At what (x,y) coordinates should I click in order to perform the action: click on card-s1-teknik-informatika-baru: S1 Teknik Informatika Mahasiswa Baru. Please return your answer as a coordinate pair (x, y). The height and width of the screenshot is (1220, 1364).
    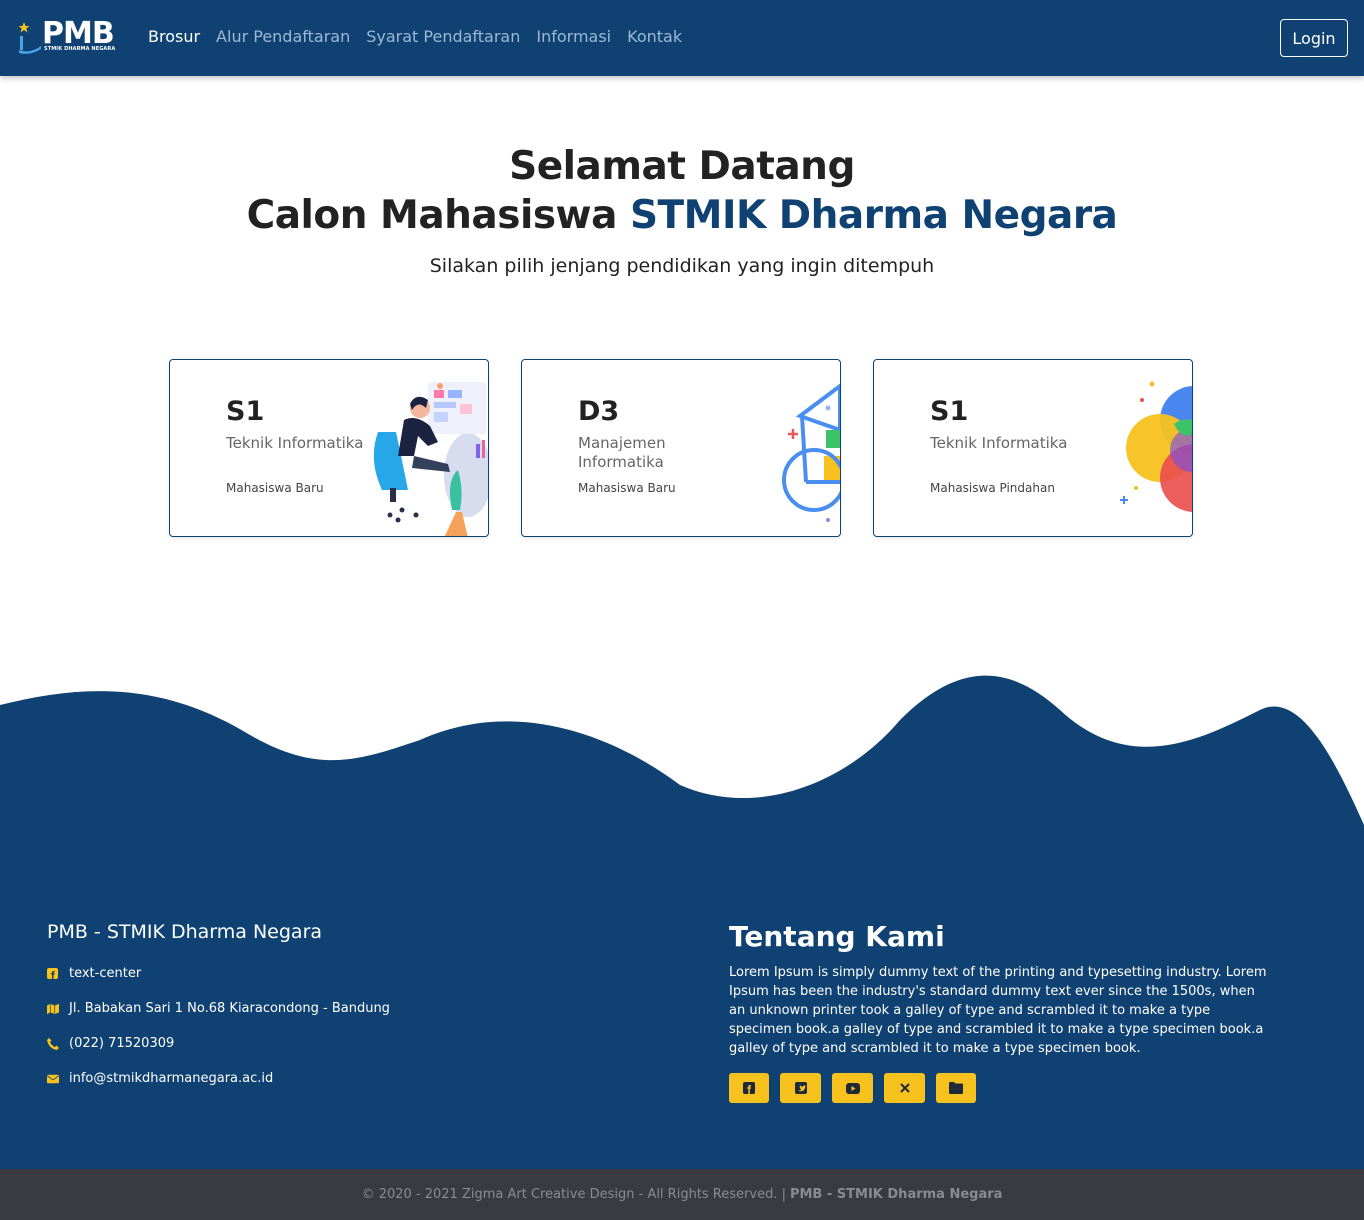
    Looking at the image, I should click on (329, 448).